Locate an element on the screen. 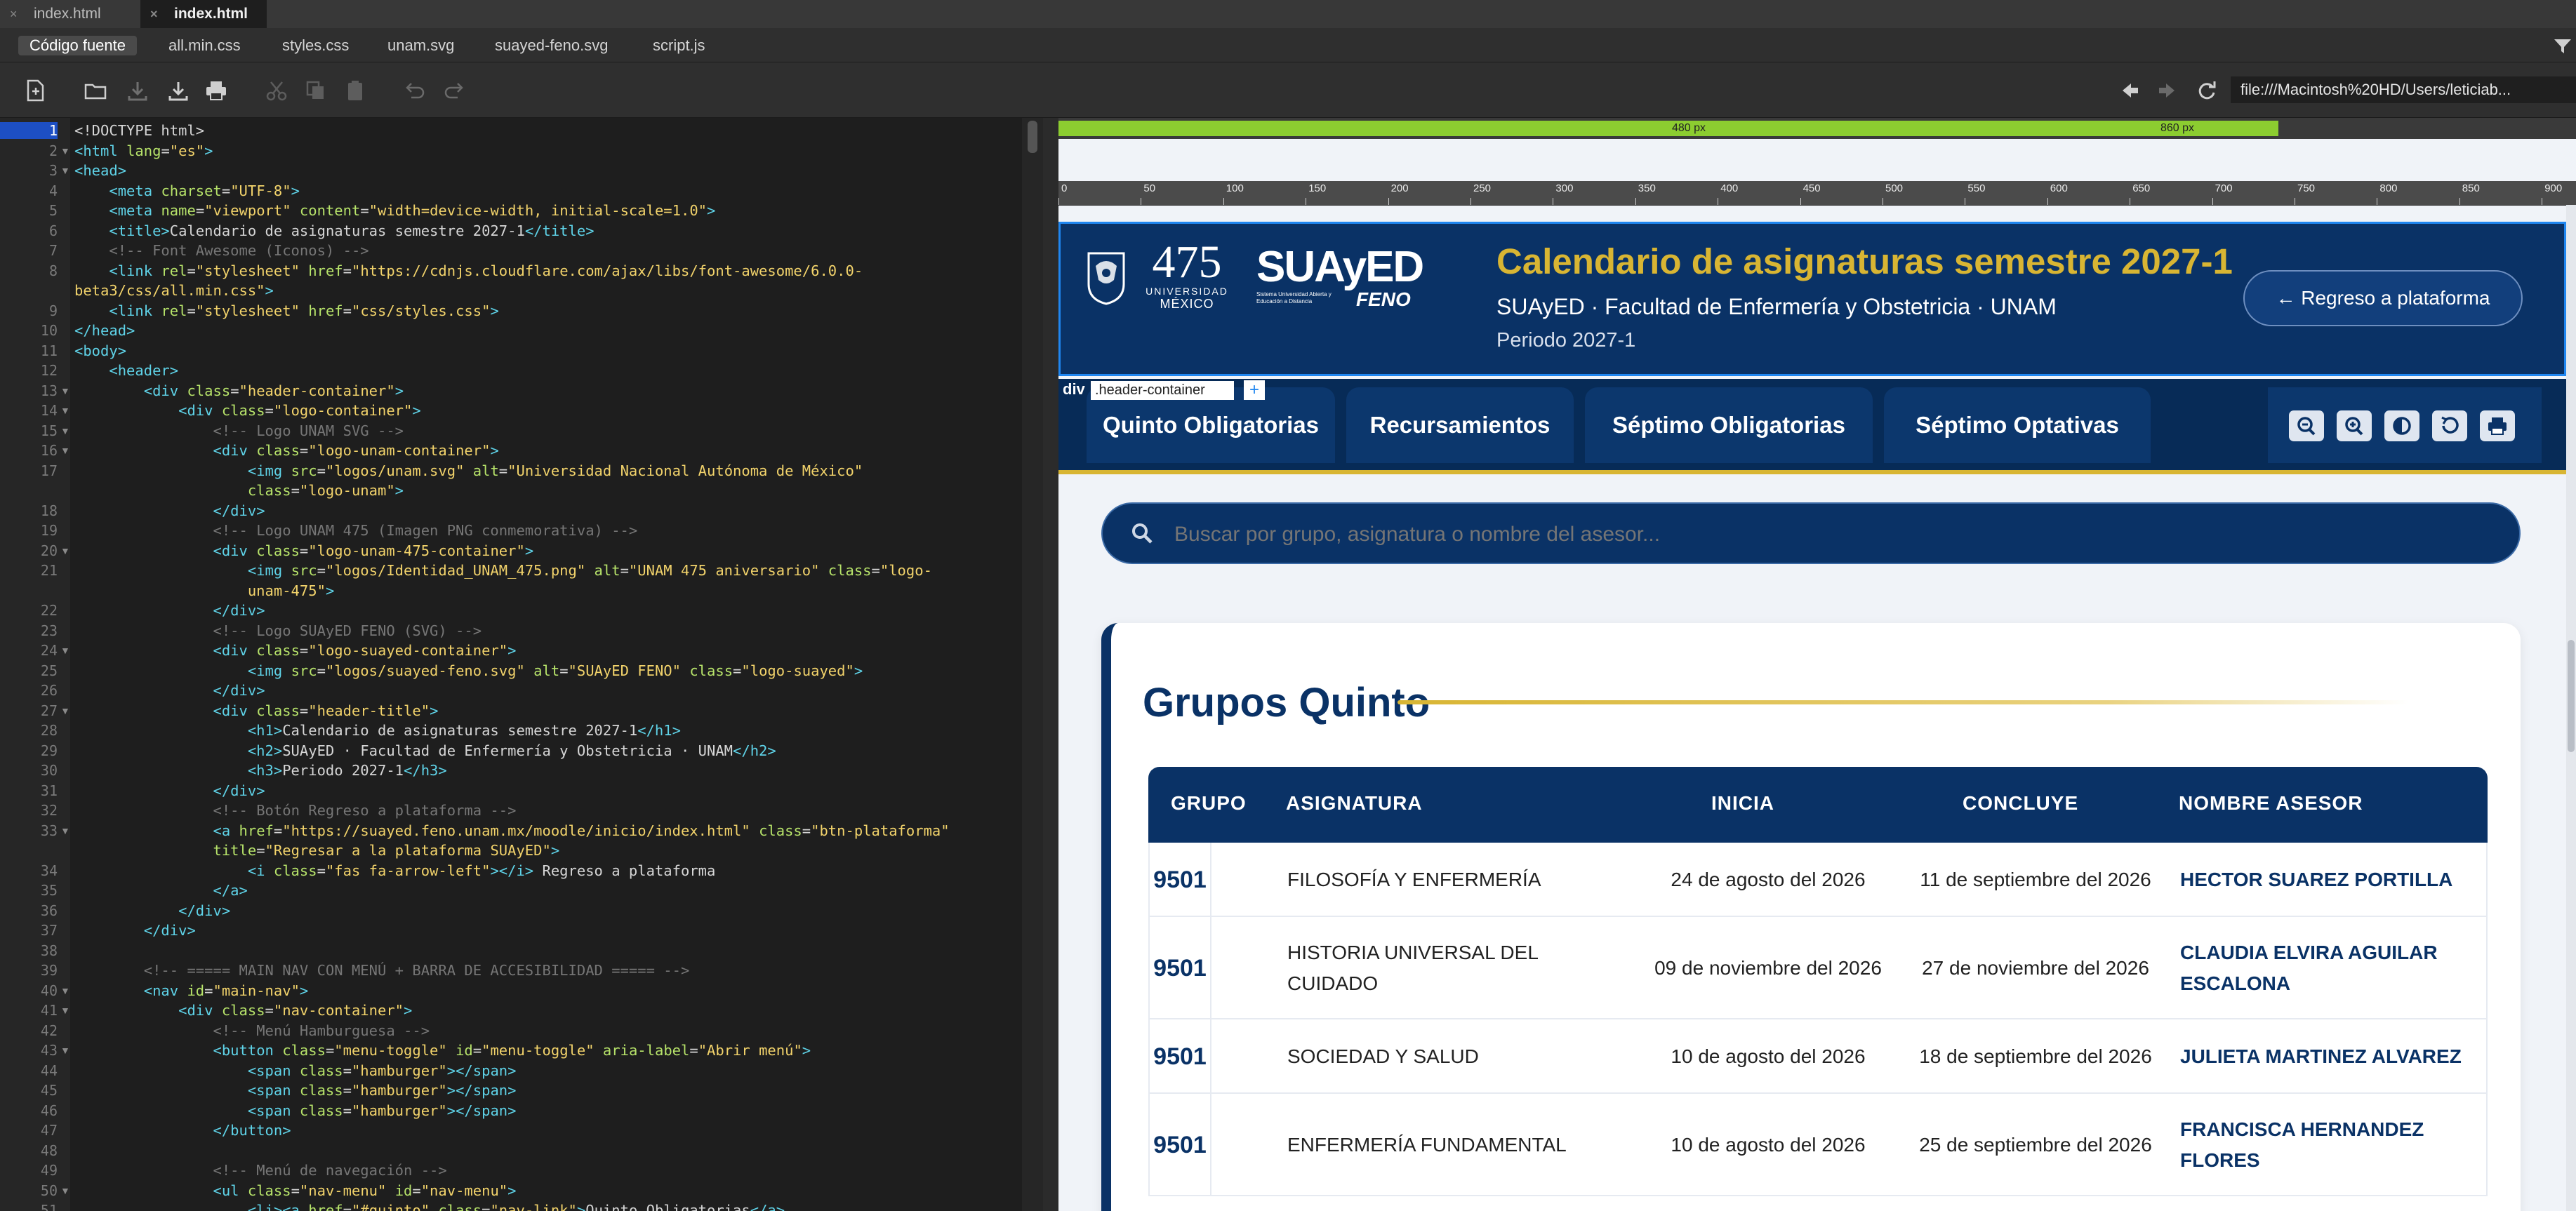 The width and height of the screenshot is (2576, 1211). subject-name: ENFERMERÍA FUNDAMENTAL is located at coordinates (1427, 1145).